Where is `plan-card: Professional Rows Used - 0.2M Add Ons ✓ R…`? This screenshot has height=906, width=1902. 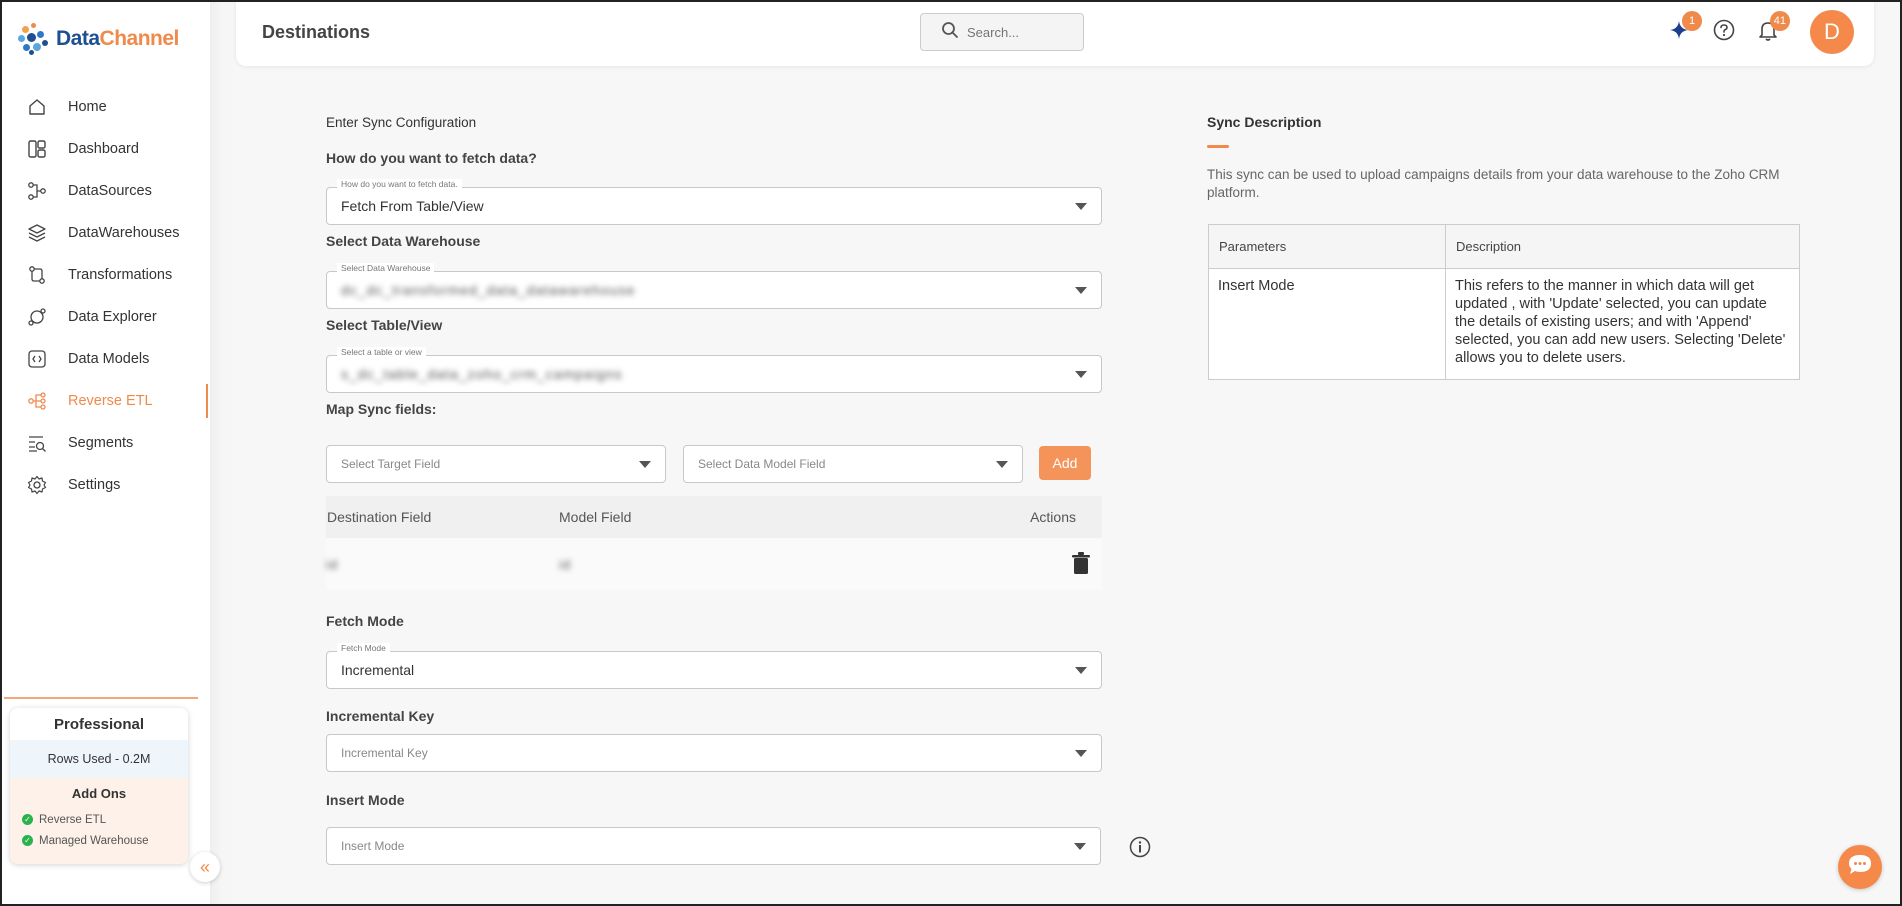 plan-card: Professional Rows Used - 0.2M Add Ons ✓ R… is located at coordinates (99, 786).